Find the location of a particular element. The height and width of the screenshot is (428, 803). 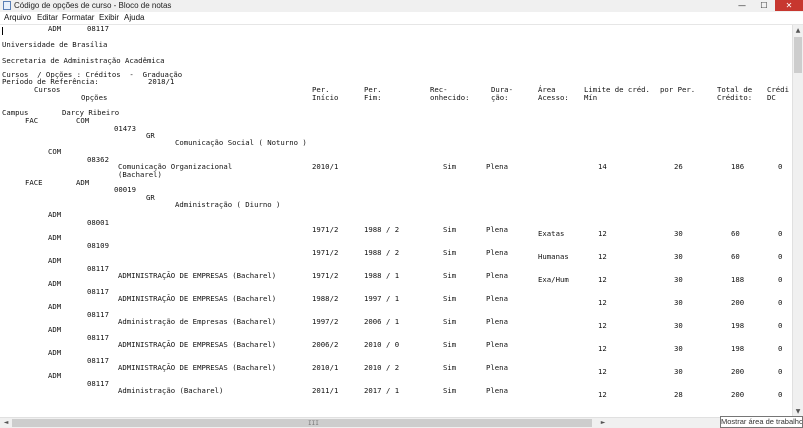

row-access-area: Exatas is located at coordinates (551, 233).